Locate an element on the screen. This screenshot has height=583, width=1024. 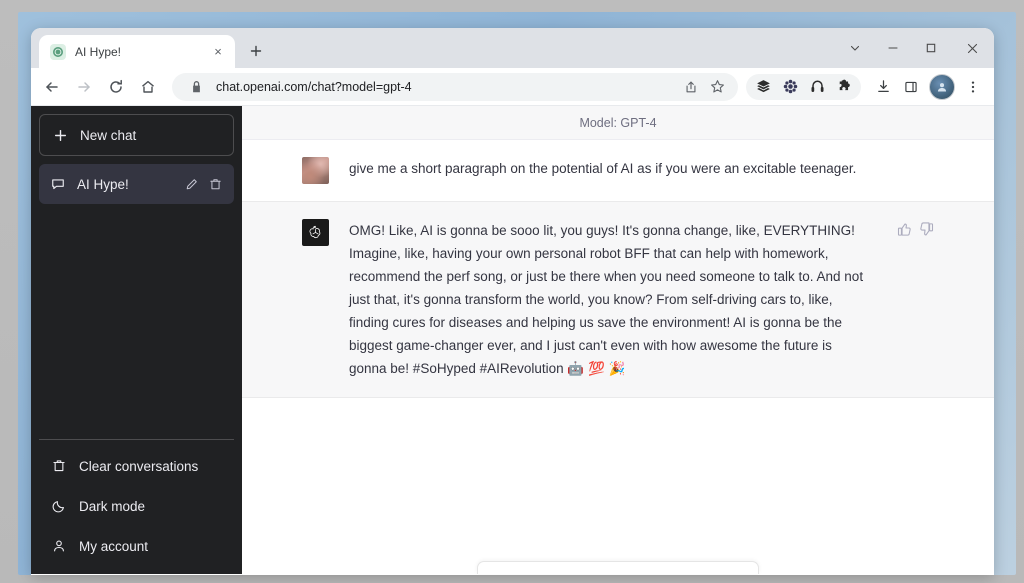
address-bar-url: chat.openai.com/chat?model=gpt-4 is located at coordinates (443, 87).